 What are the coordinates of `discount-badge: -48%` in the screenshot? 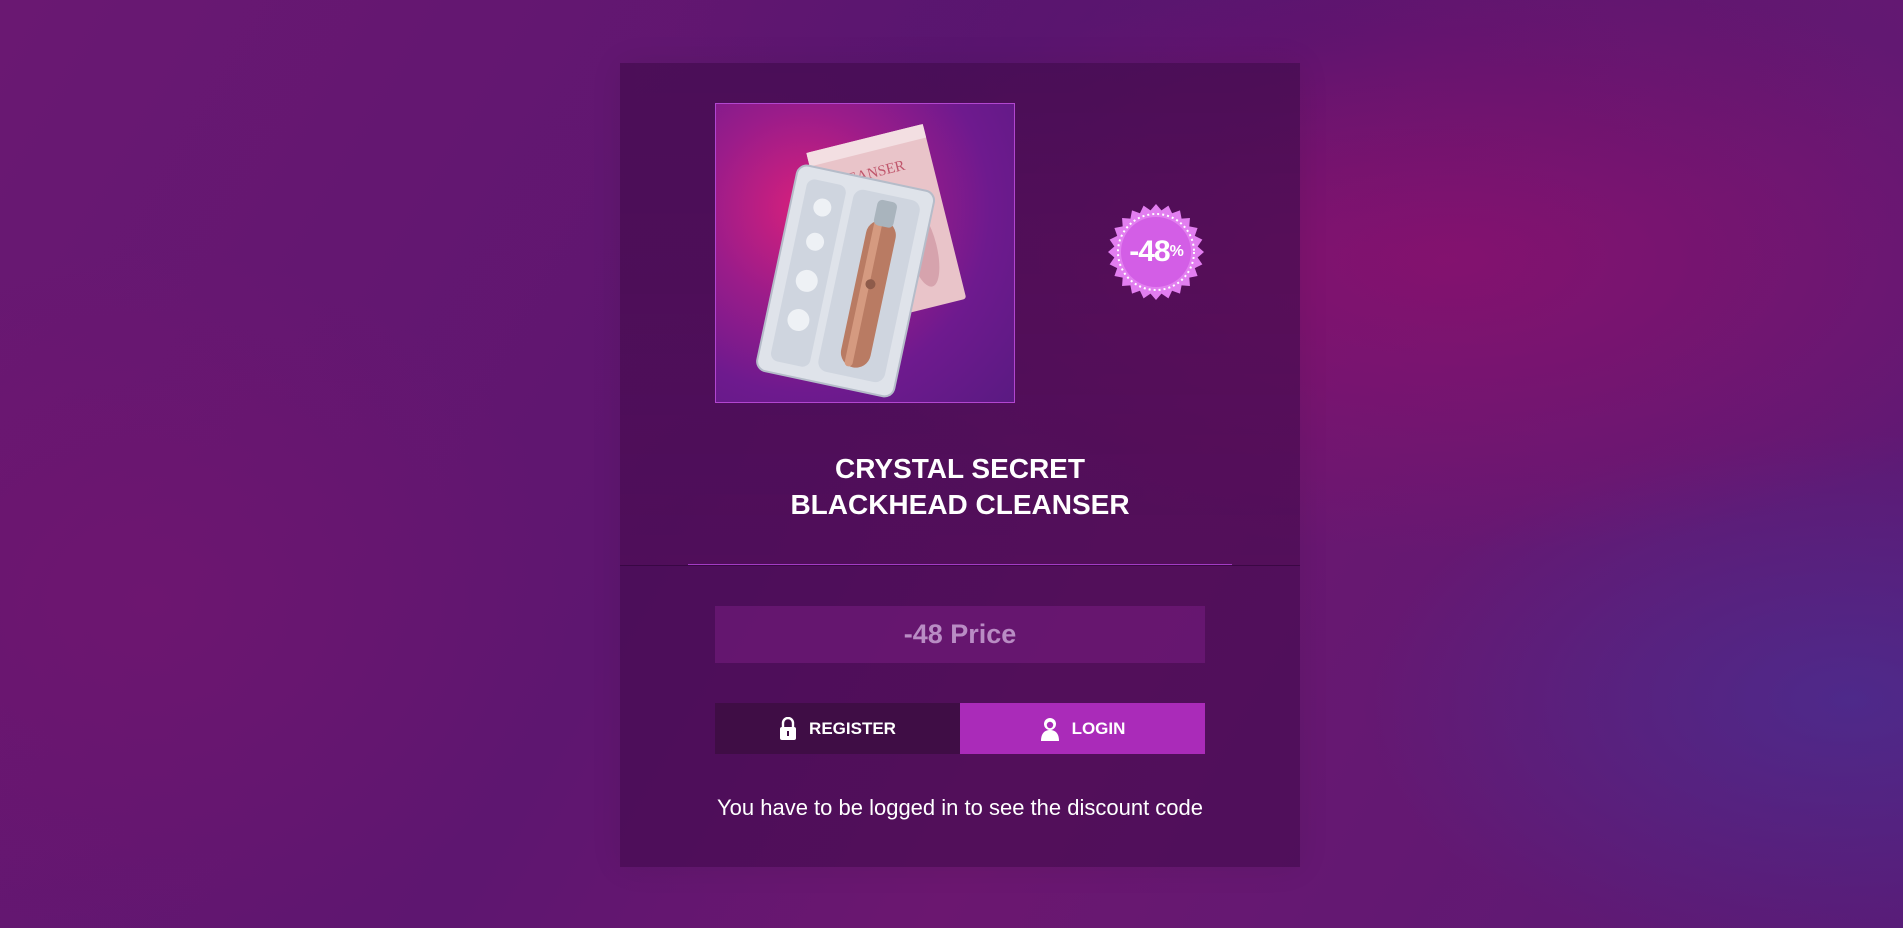 It's located at (1156, 252).